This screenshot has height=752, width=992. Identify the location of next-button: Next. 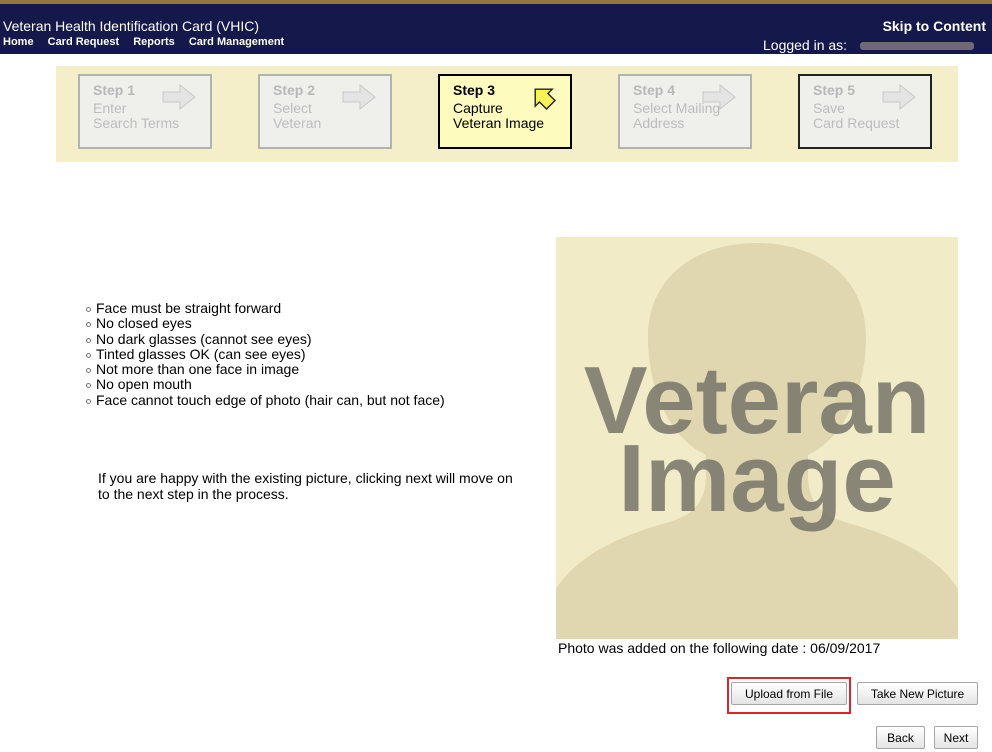
(956, 737).